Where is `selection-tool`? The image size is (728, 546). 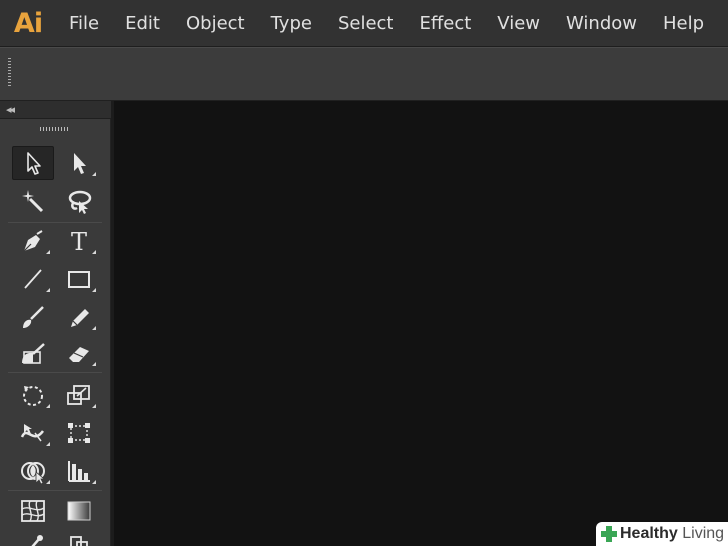 selection-tool is located at coordinates (33, 163).